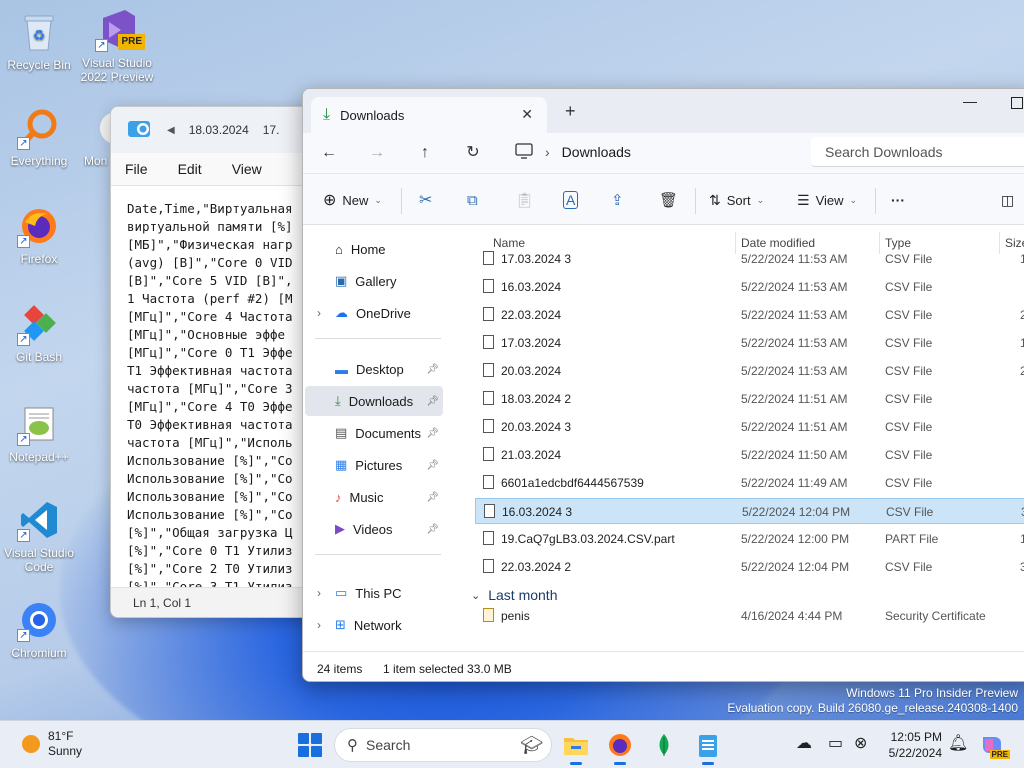  What do you see at coordinates (52, 744) in the screenshot?
I see `weather-widget: 81°F Sunny` at bounding box center [52, 744].